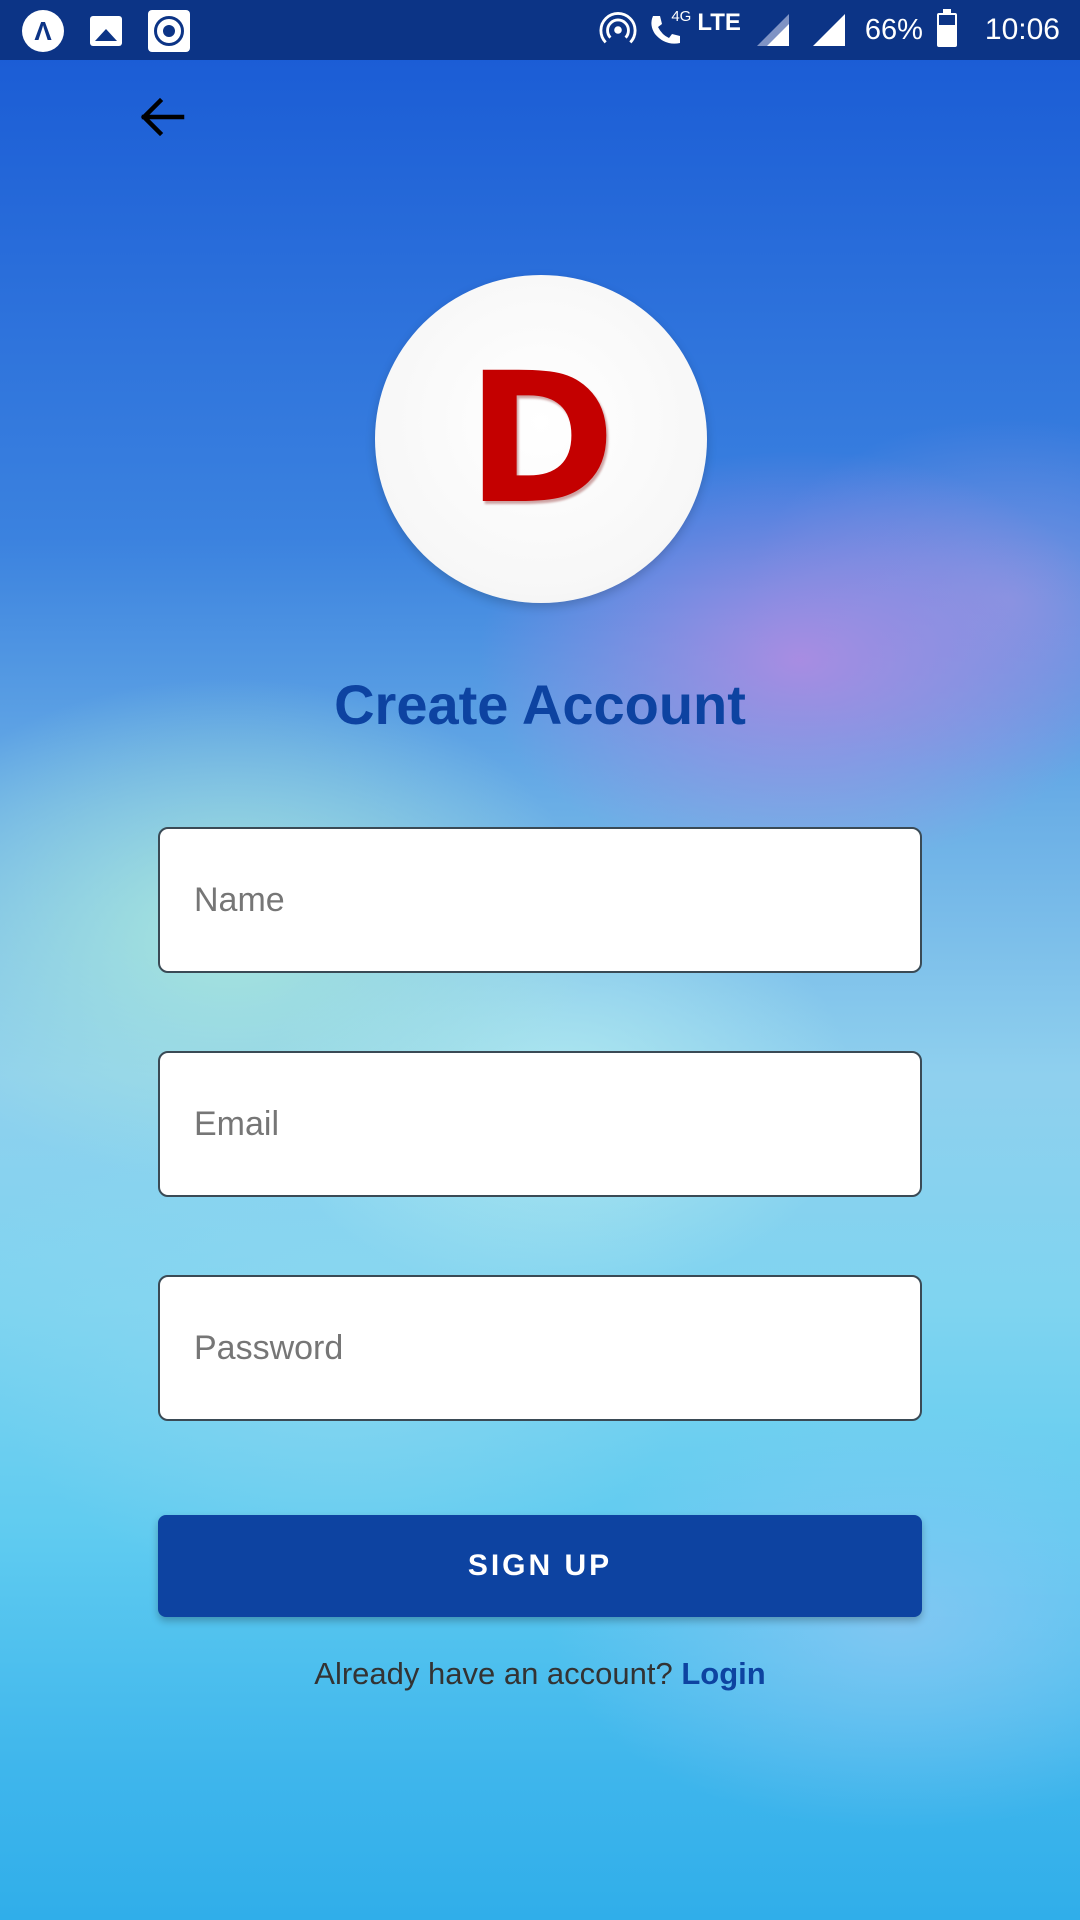  What do you see at coordinates (540, 1566) in the screenshot?
I see `signup-button: SIGN UP` at bounding box center [540, 1566].